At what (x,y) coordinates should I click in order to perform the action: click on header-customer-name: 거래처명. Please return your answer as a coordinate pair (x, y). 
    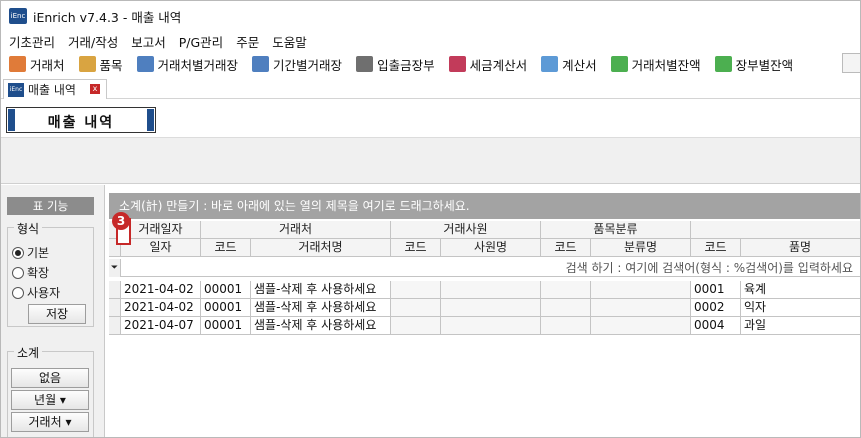
    Looking at the image, I should click on (321, 248).